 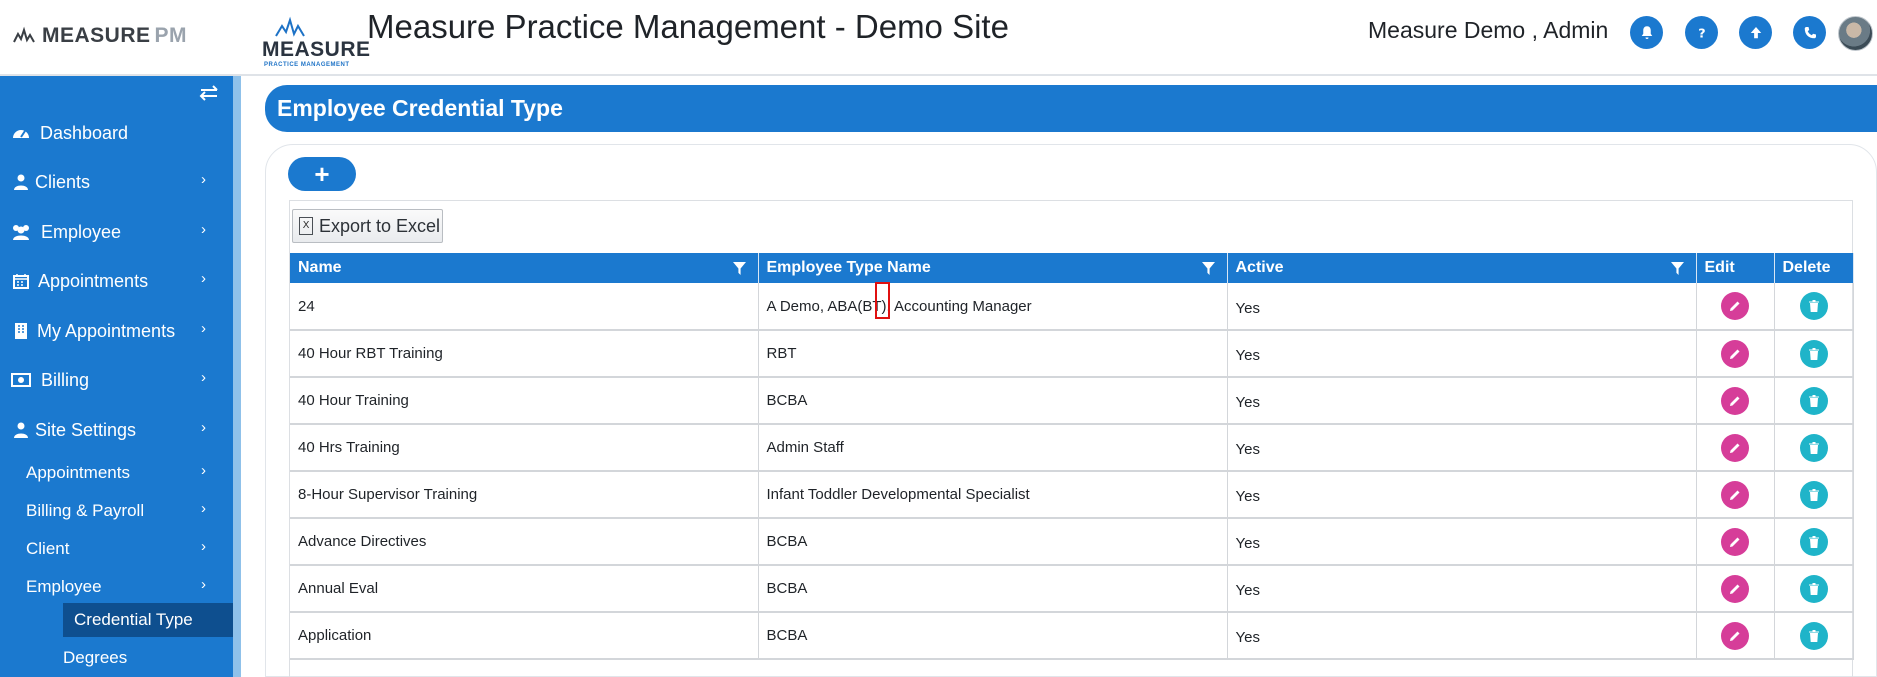 What do you see at coordinates (148, 658) in the screenshot?
I see `sidebar-item-degrees: Degrees` at bounding box center [148, 658].